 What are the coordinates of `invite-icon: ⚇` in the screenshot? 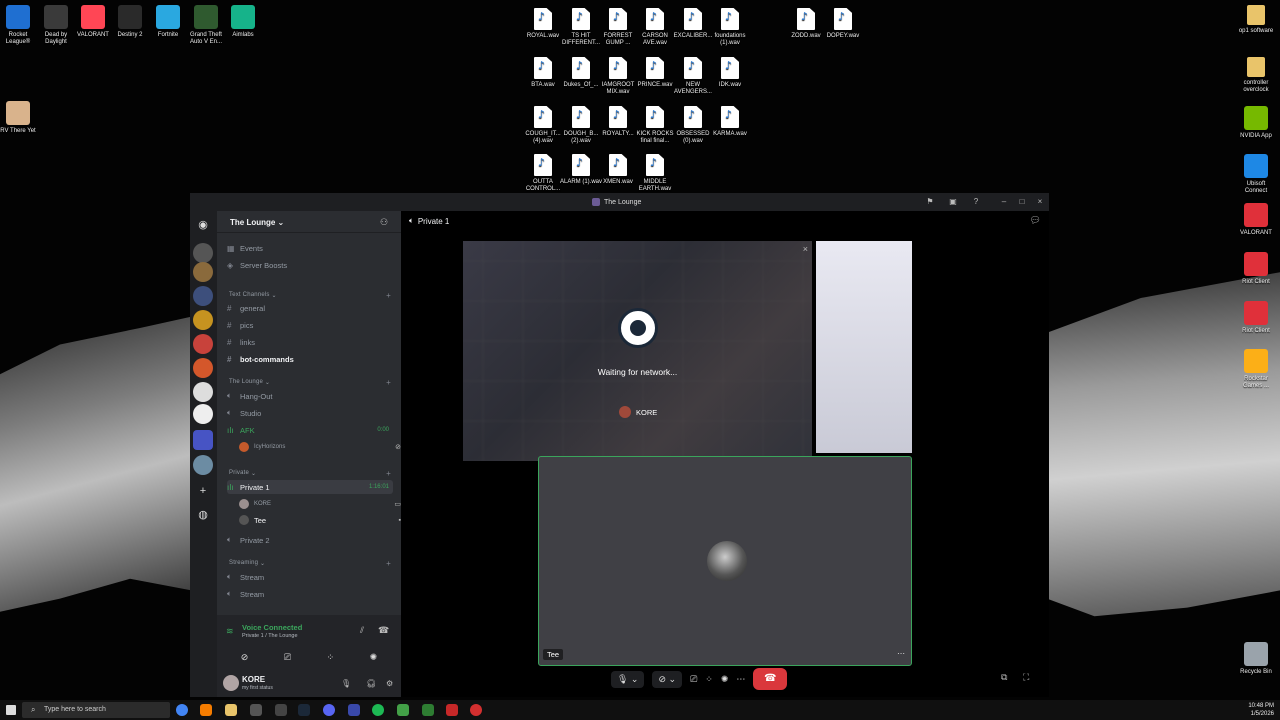 It's located at (384, 222).